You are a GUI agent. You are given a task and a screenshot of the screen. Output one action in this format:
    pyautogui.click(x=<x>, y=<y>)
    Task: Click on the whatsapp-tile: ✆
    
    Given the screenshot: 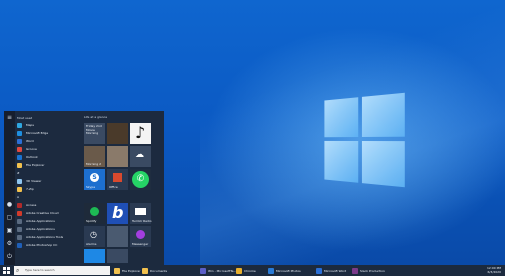 What is the action you would take?
    pyautogui.click(x=140, y=179)
    